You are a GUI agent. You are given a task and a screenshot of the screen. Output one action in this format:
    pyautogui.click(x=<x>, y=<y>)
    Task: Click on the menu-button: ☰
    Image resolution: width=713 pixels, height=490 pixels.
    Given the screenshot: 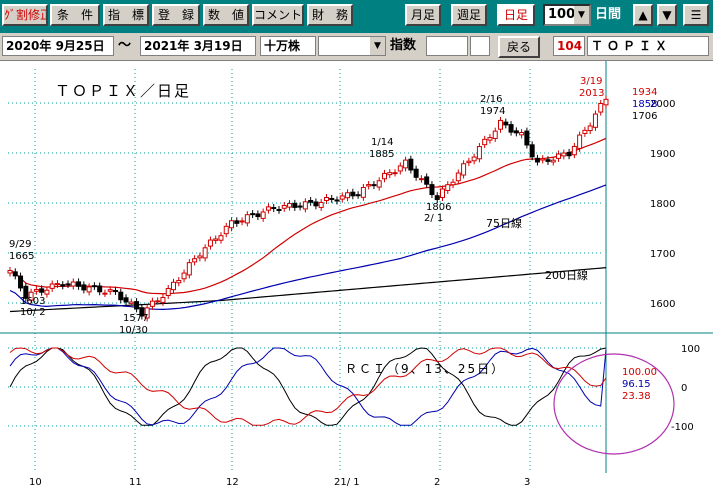 What is the action you would take?
    pyautogui.click(x=696, y=15)
    